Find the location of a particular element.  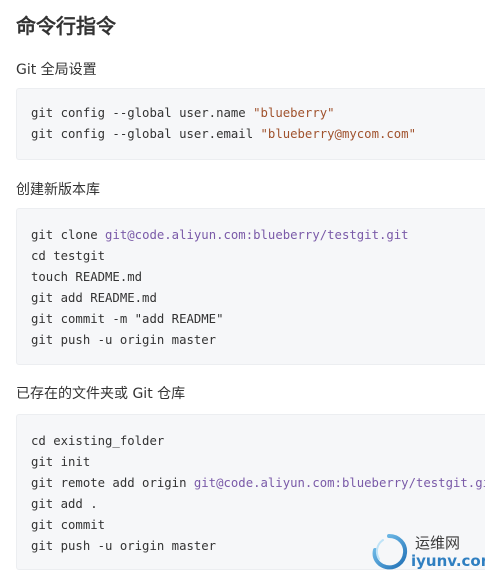

code-line: git add README.md is located at coordinates (251, 298).